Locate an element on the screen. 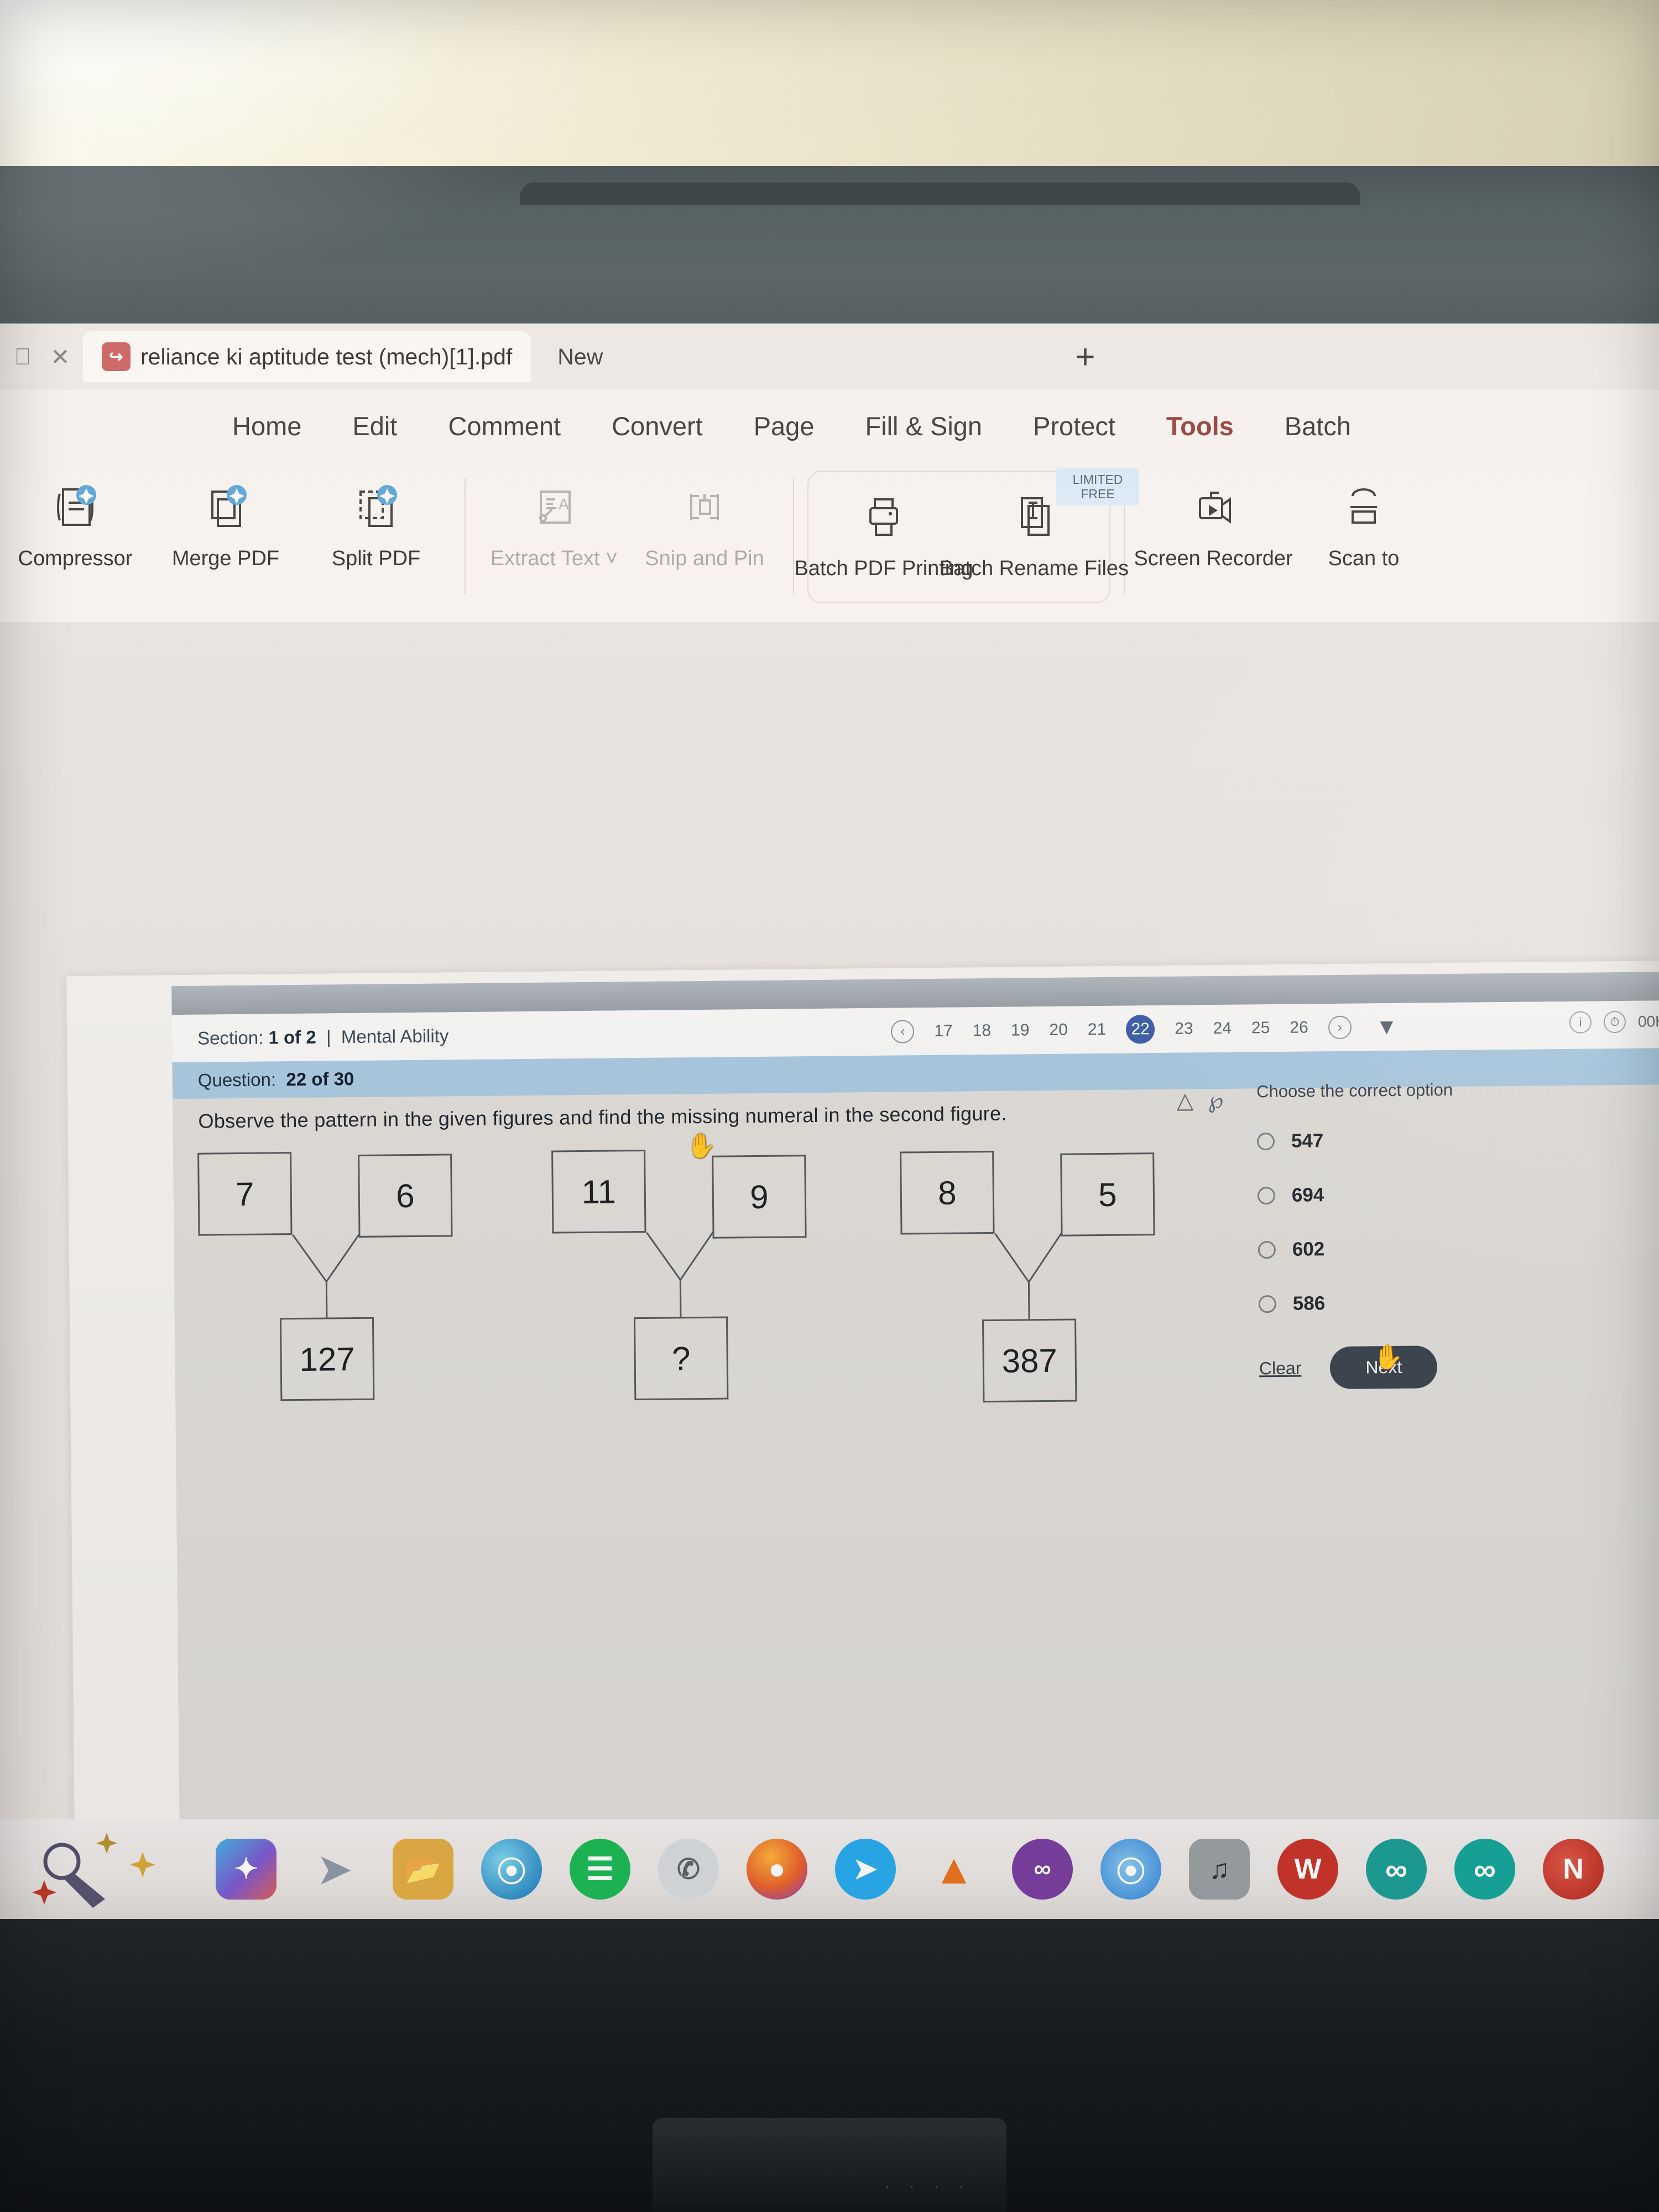  flag-icon: ℘ is located at coordinates (1215, 1101).